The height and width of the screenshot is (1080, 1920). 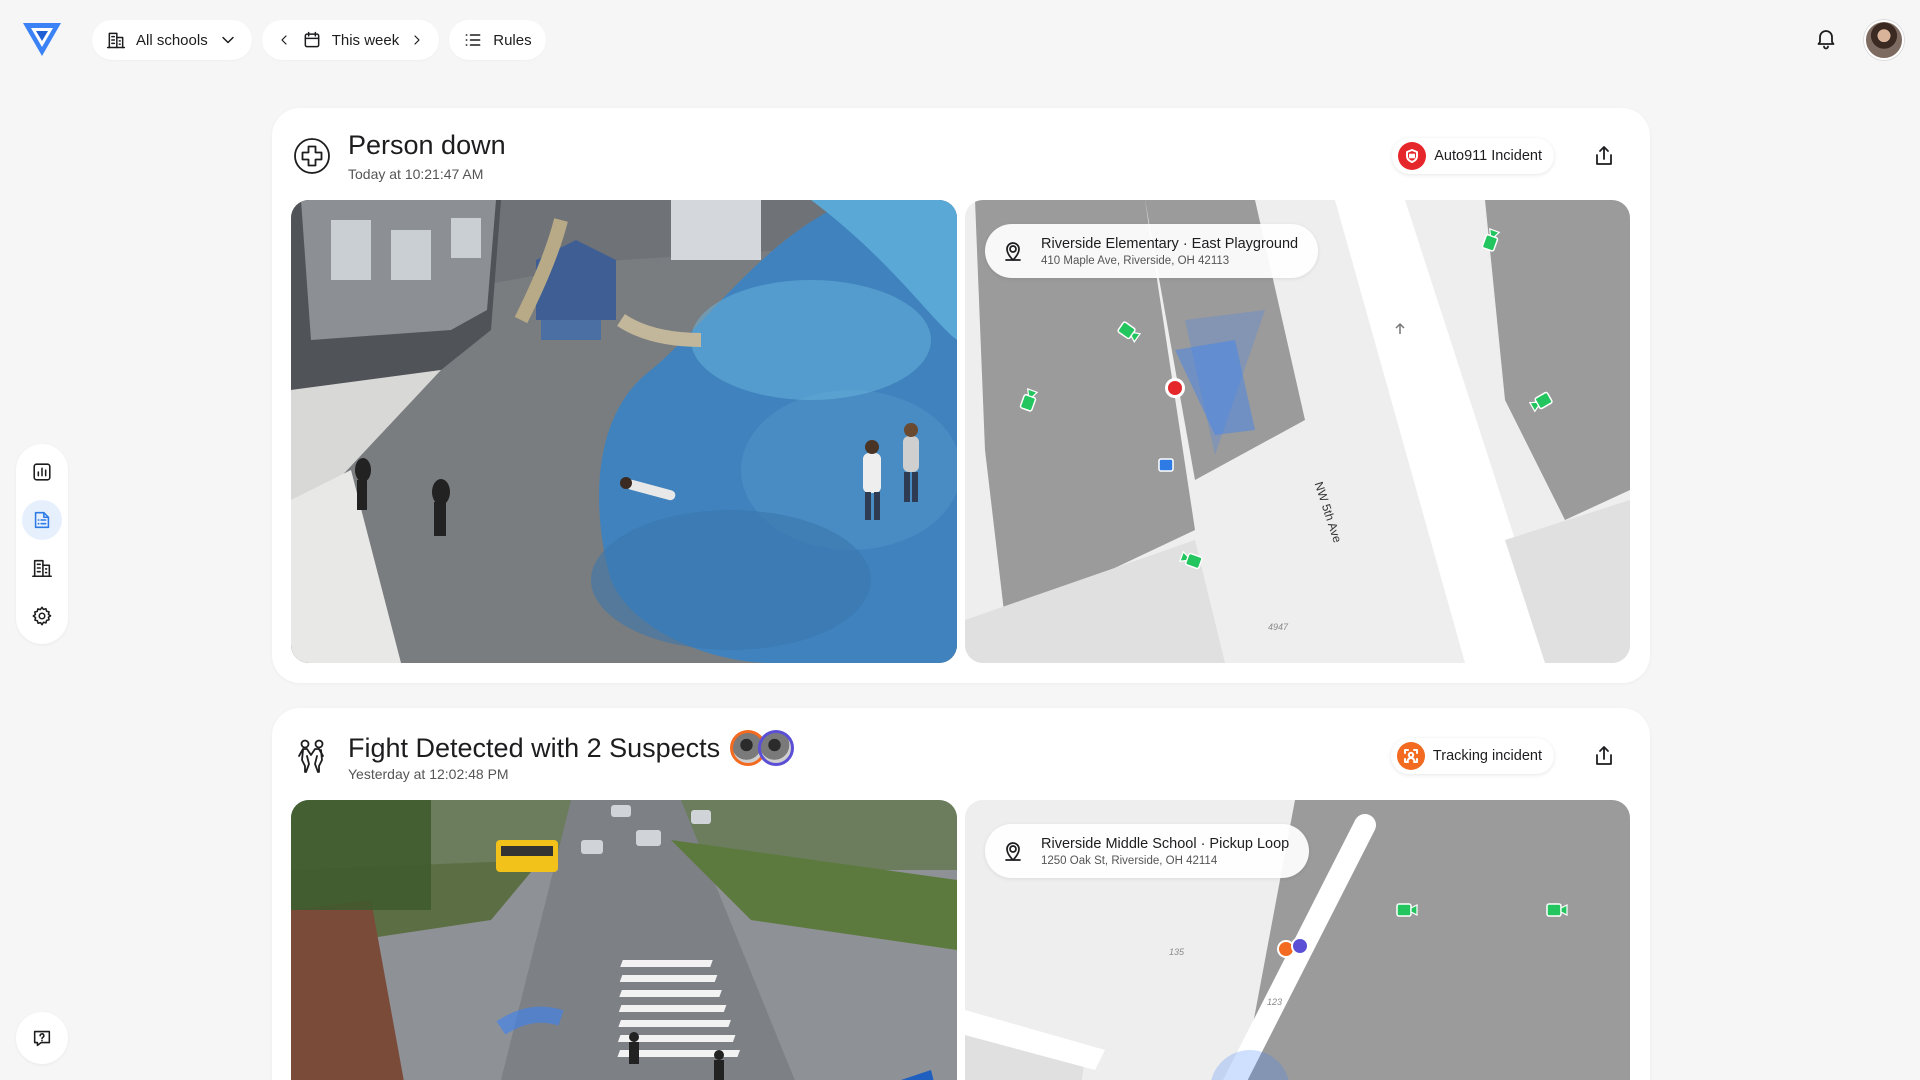 I want to click on school-selector-label: All schools, so click(x=172, y=40).